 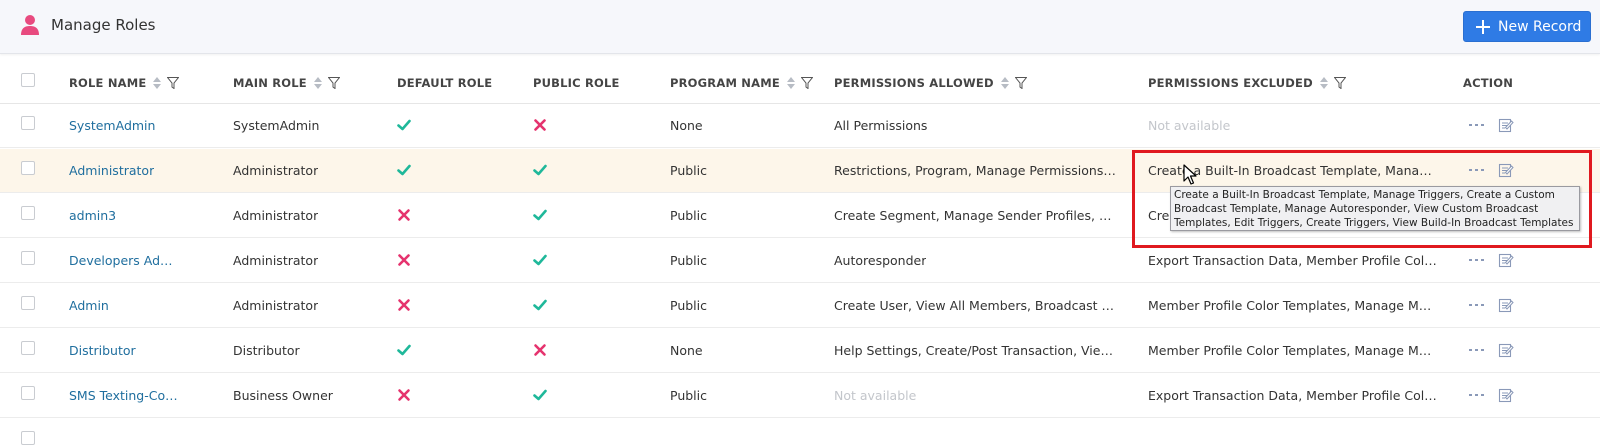 I want to click on plus-icon, so click(x=1483, y=26).